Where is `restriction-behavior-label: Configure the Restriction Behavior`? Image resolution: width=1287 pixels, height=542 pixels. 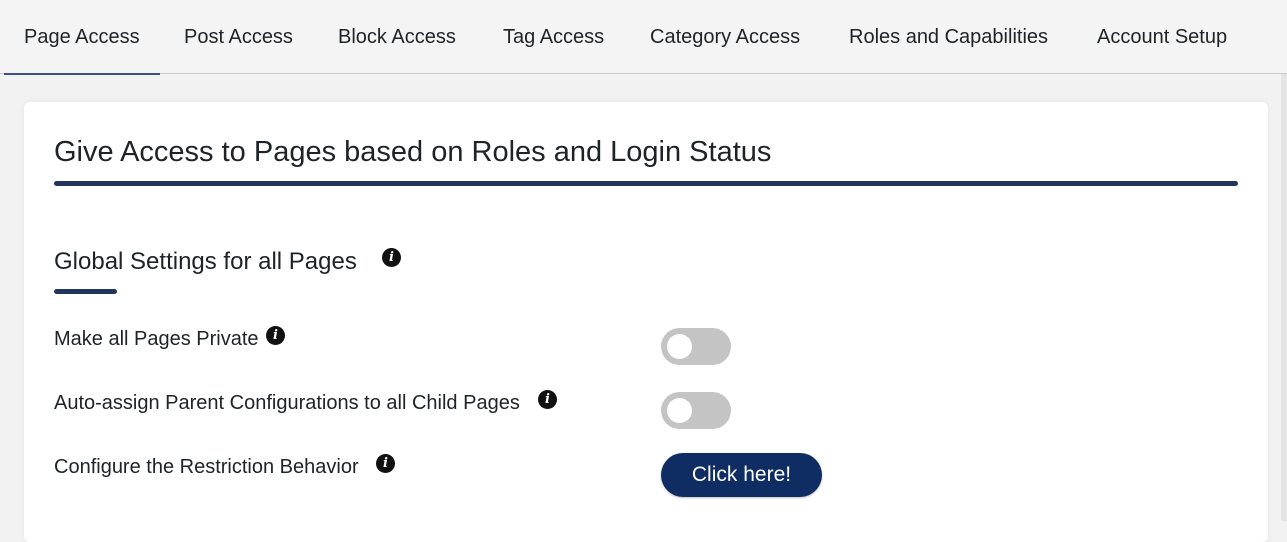 restriction-behavior-label: Configure the Restriction Behavior is located at coordinates (206, 467).